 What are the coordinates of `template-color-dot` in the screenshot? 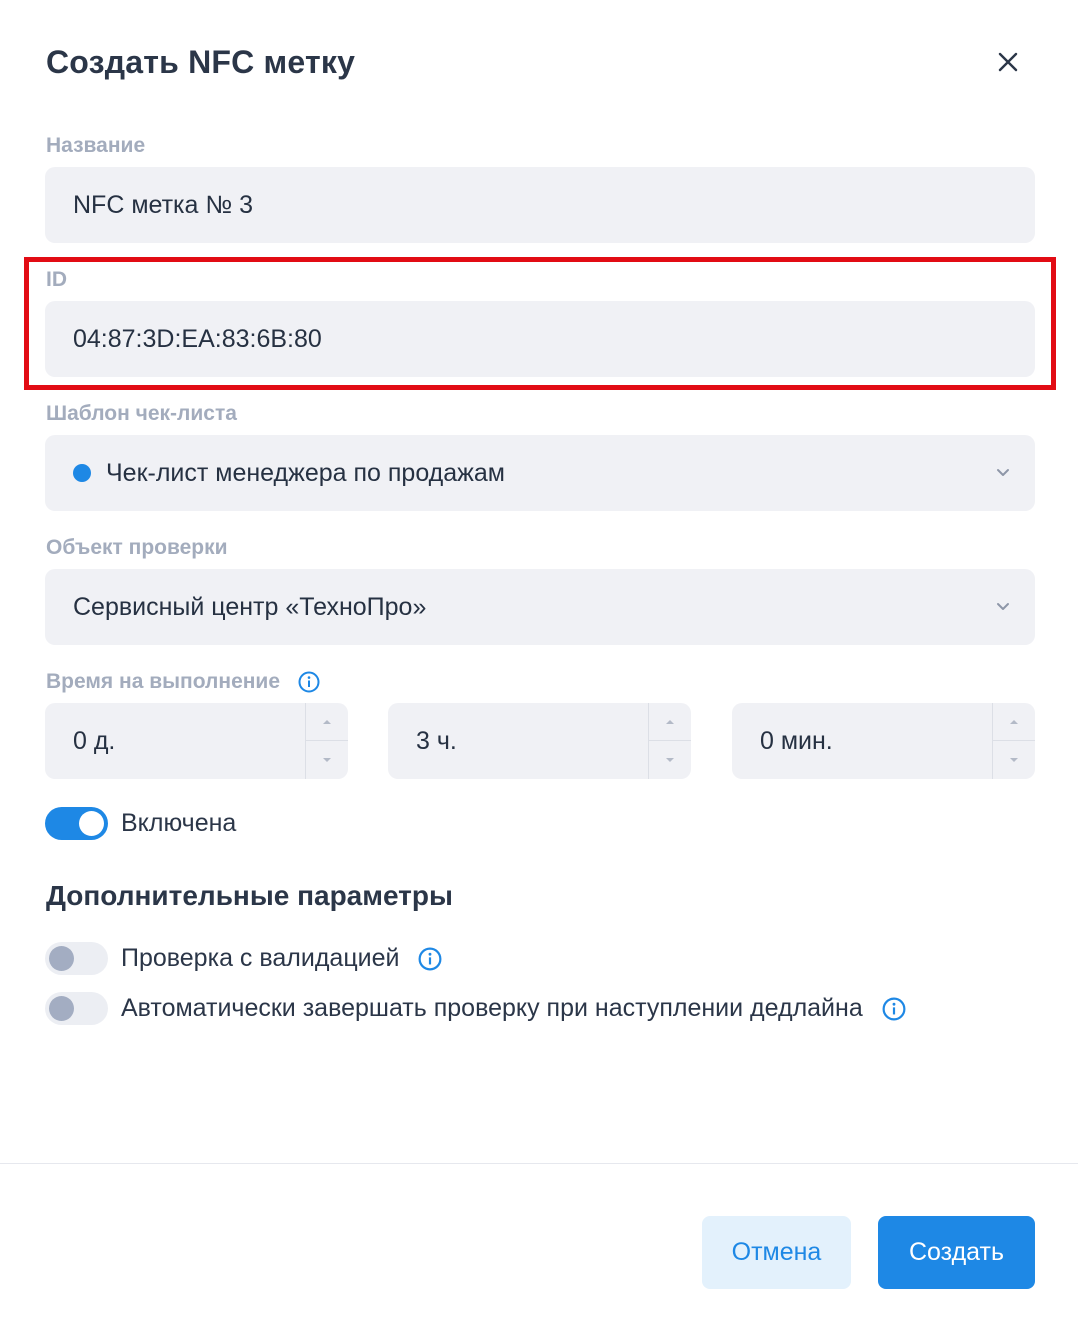 It's located at (82, 473).